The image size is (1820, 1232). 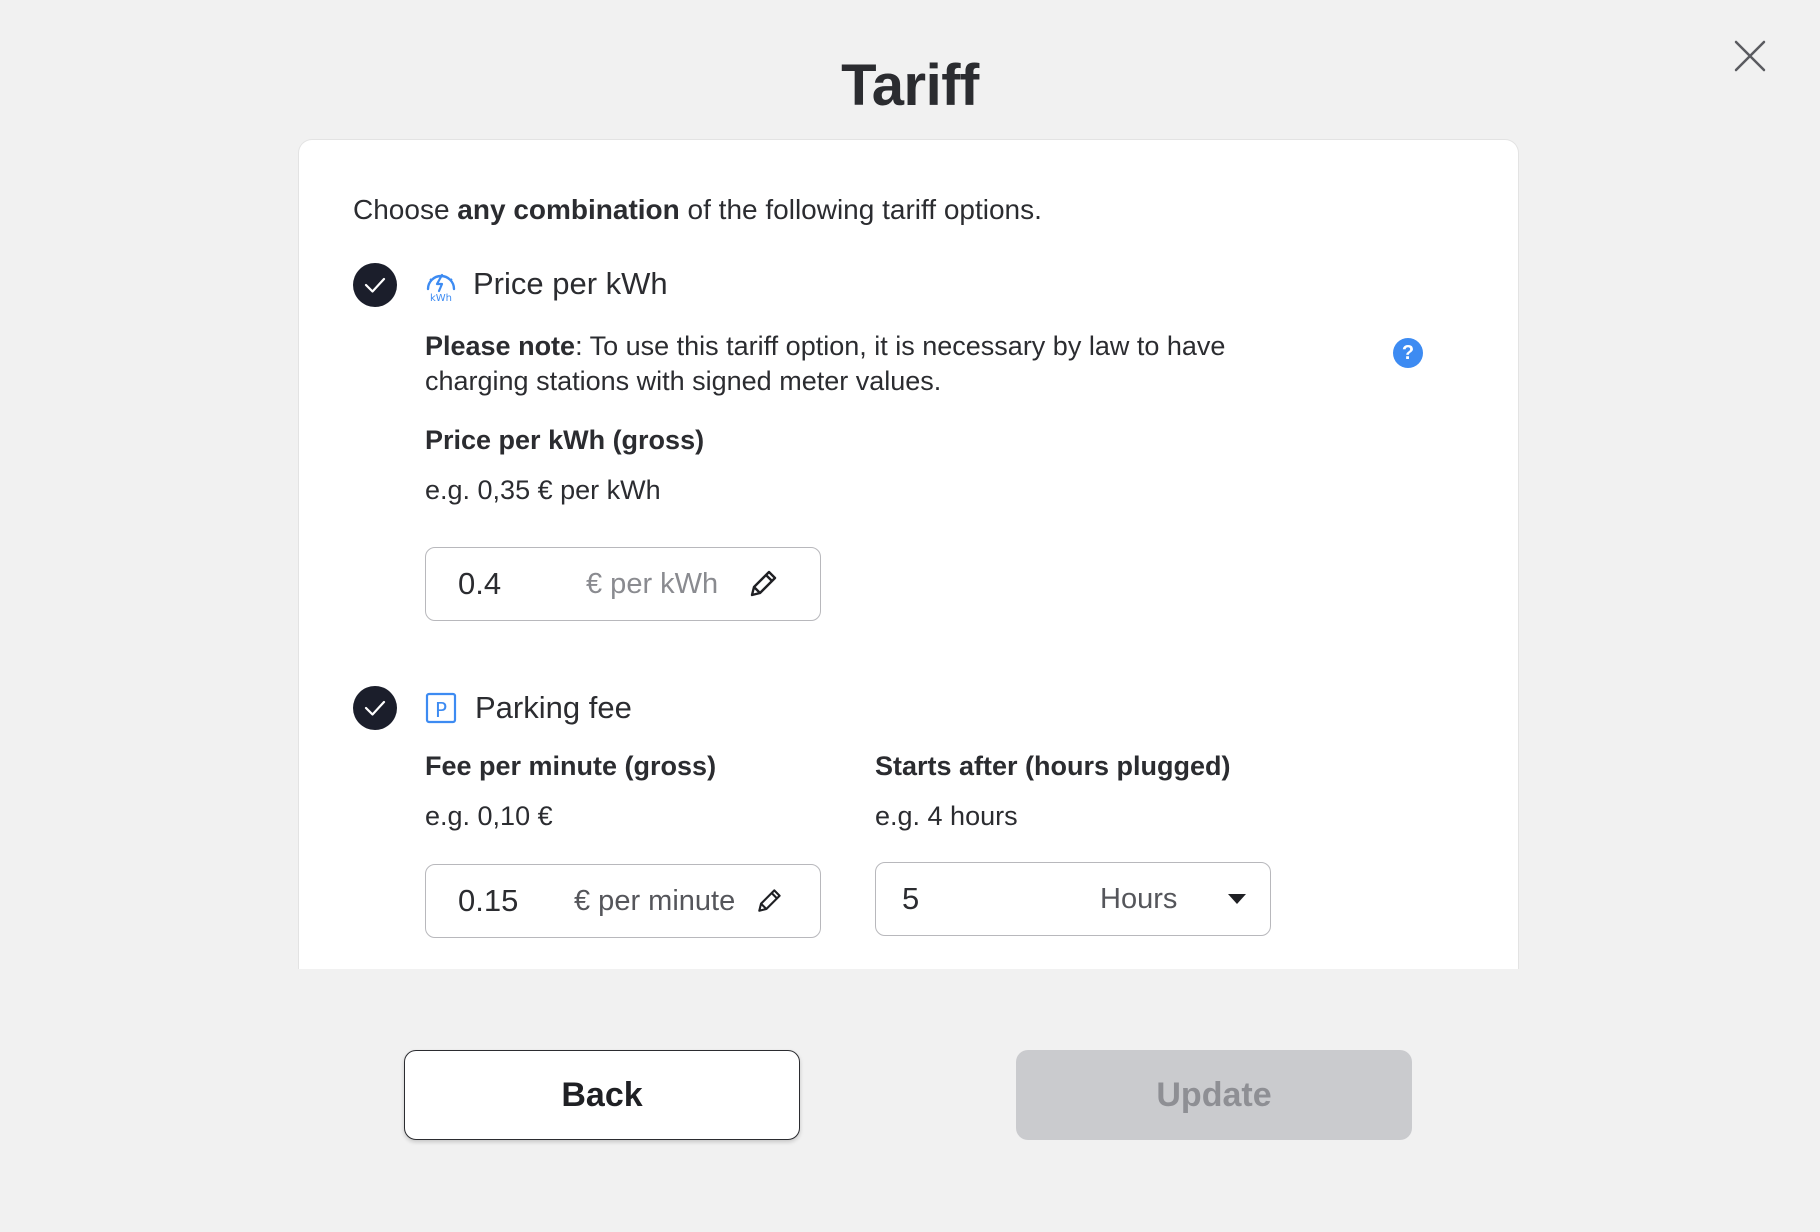 What do you see at coordinates (911, 898) in the screenshot?
I see `starts-after-value: 5` at bounding box center [911, 898].